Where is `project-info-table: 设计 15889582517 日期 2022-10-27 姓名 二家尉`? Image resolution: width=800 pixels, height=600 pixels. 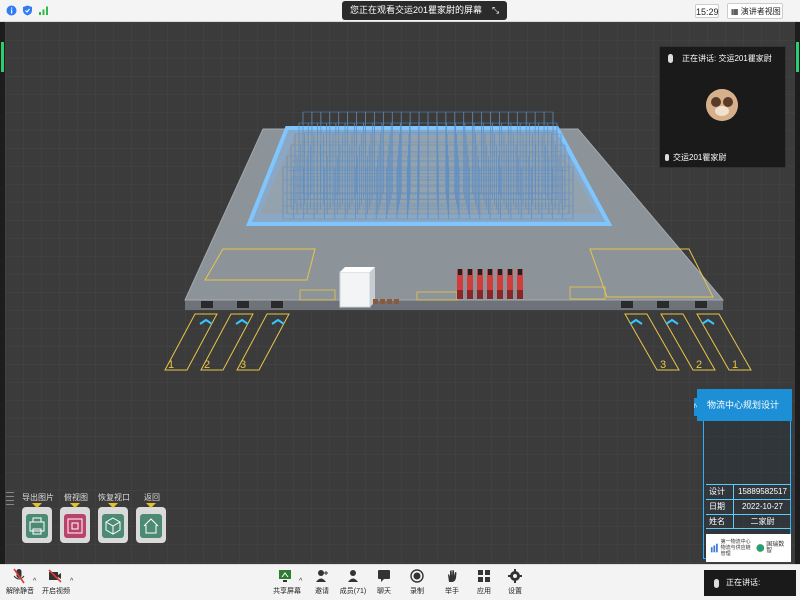
project-info-table: 设计 15889582517 日期 2022-10-27 姓名 二家尉 is located at coordinates (748, 506).